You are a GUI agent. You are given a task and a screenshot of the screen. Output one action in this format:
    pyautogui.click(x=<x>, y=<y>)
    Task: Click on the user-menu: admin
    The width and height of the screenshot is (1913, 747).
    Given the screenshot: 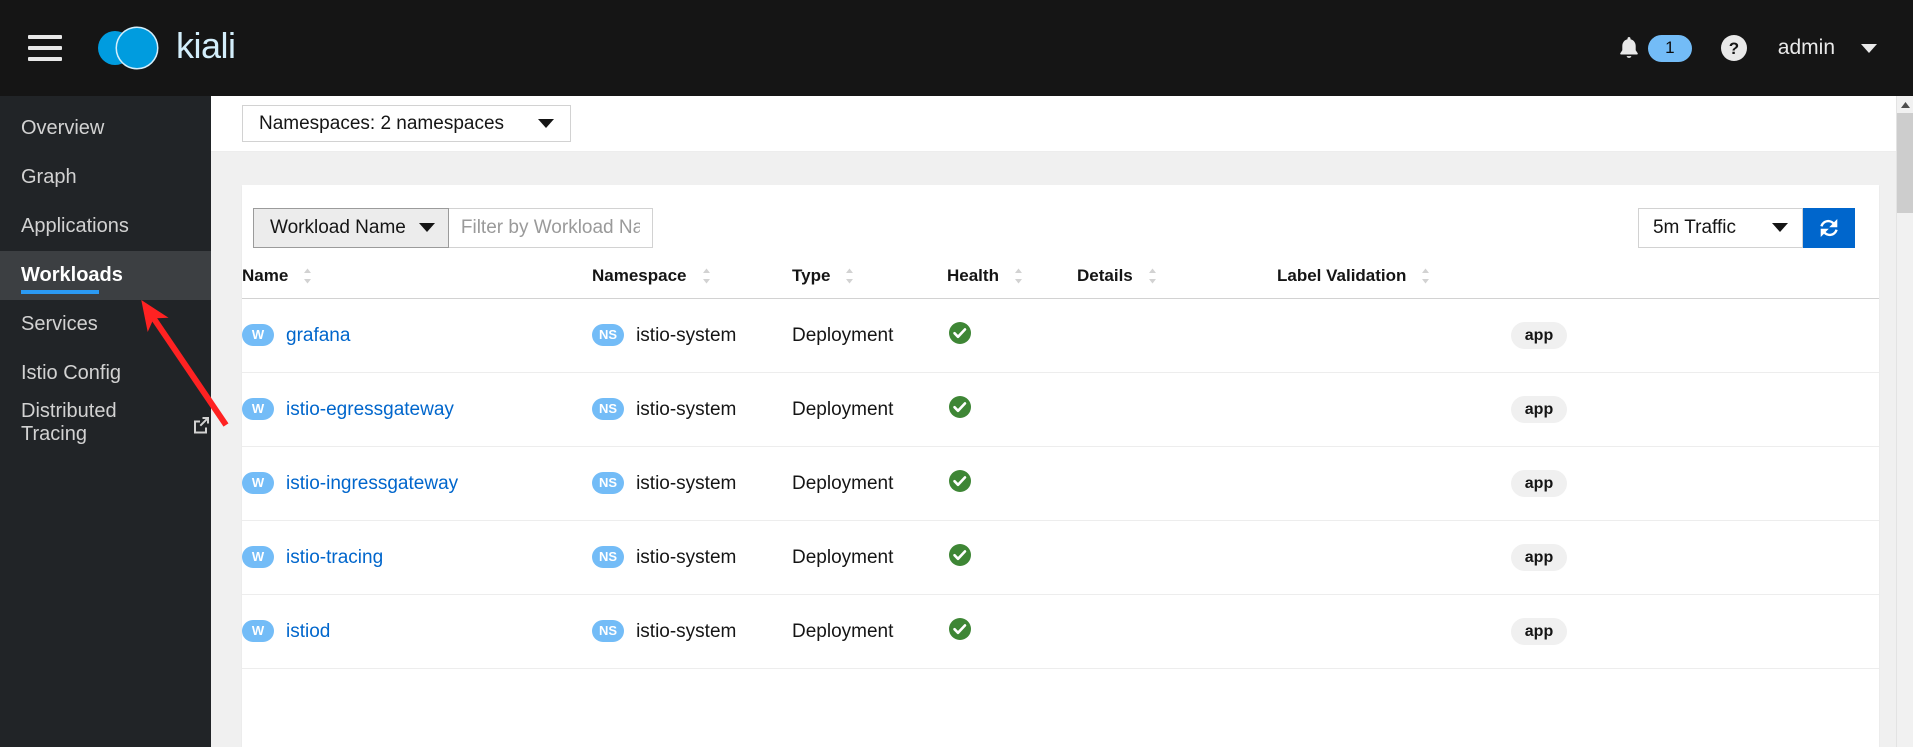 What is the action you would take?
    pyautogui.click(x=1827, y=48)
    